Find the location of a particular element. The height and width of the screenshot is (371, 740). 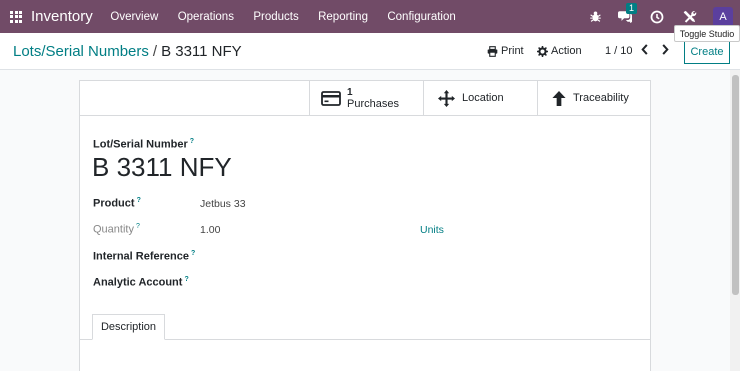

studio-tools-icon is located at coordinates (689, 17).